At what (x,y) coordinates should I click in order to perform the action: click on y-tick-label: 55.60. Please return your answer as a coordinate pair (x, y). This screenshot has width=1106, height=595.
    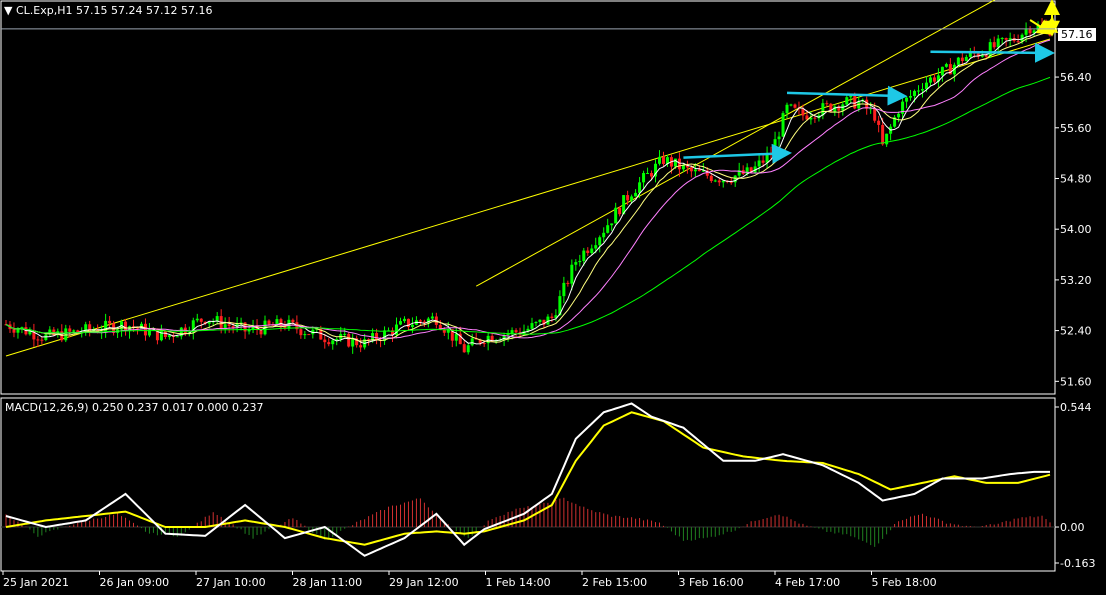
    Looking at the image, I should click on (1076, 128).